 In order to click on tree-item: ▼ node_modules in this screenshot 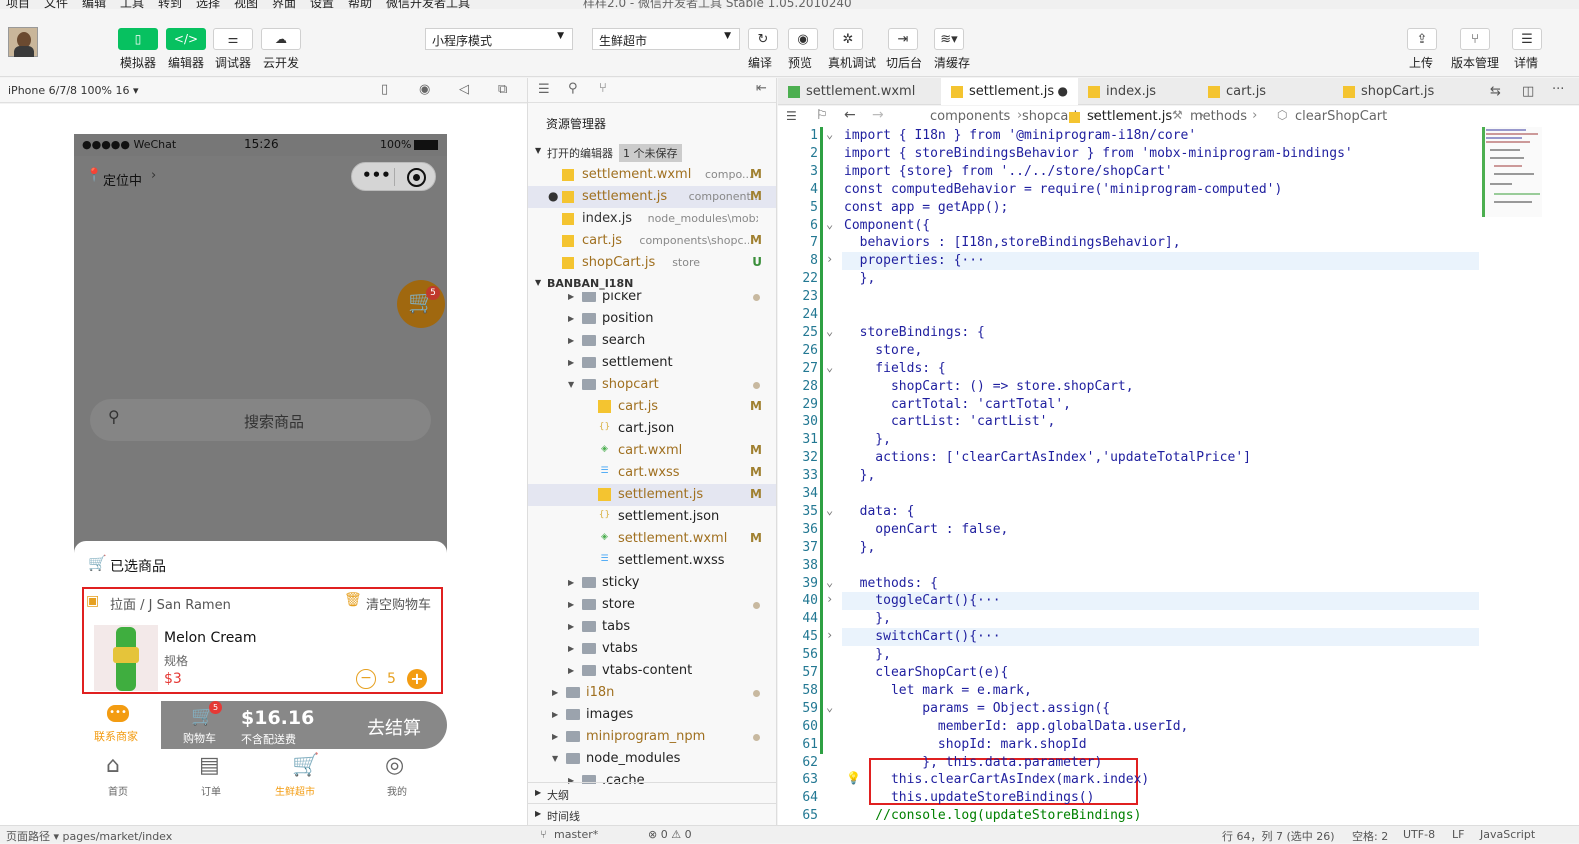, I will do `click(652, 759)`.